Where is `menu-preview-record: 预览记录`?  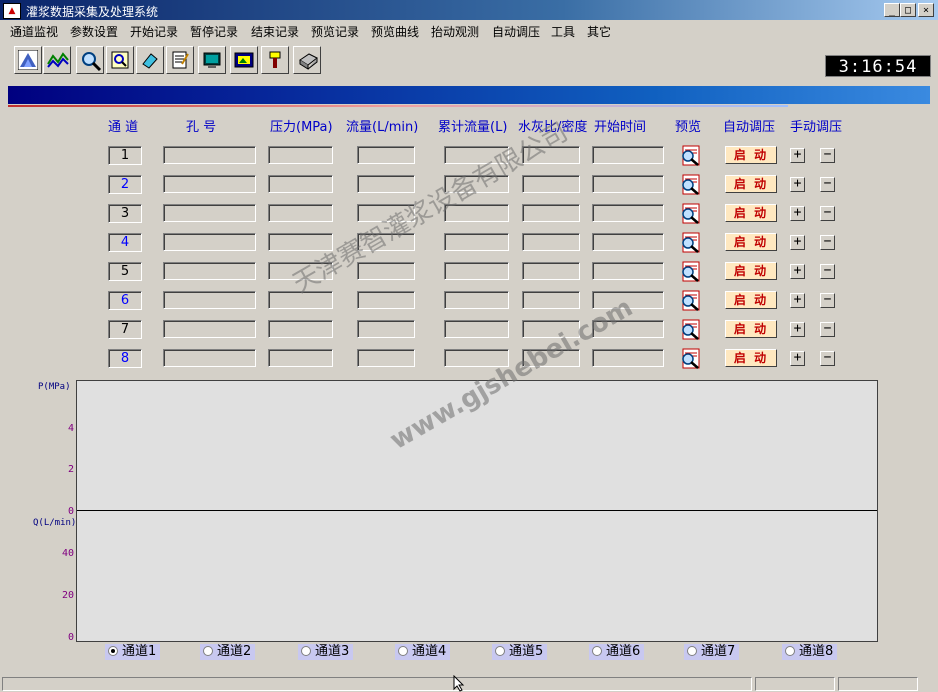 menu-preview-record: 预览记录 is located at coordinates (335, 31).